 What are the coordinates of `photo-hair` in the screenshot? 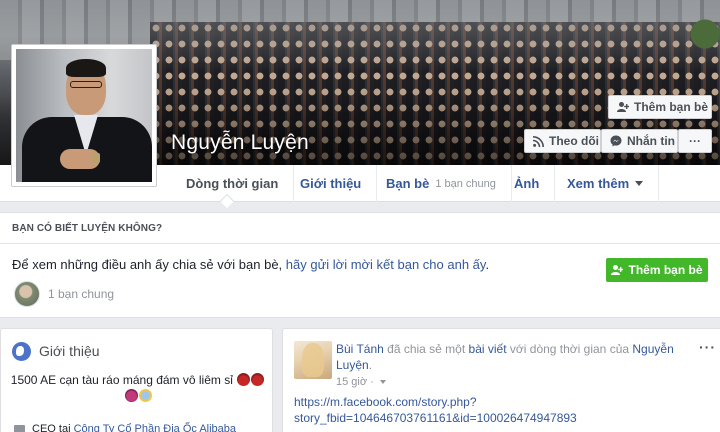 It's located at (86, 68).